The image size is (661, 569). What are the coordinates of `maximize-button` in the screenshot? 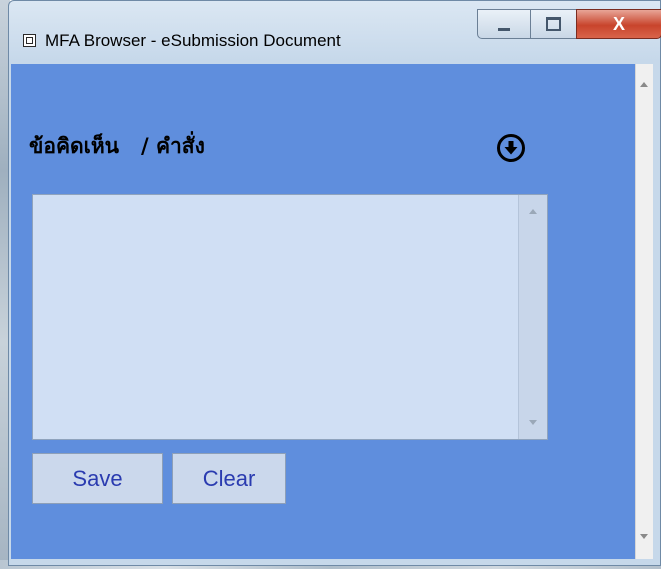 It's located at (553, 24).